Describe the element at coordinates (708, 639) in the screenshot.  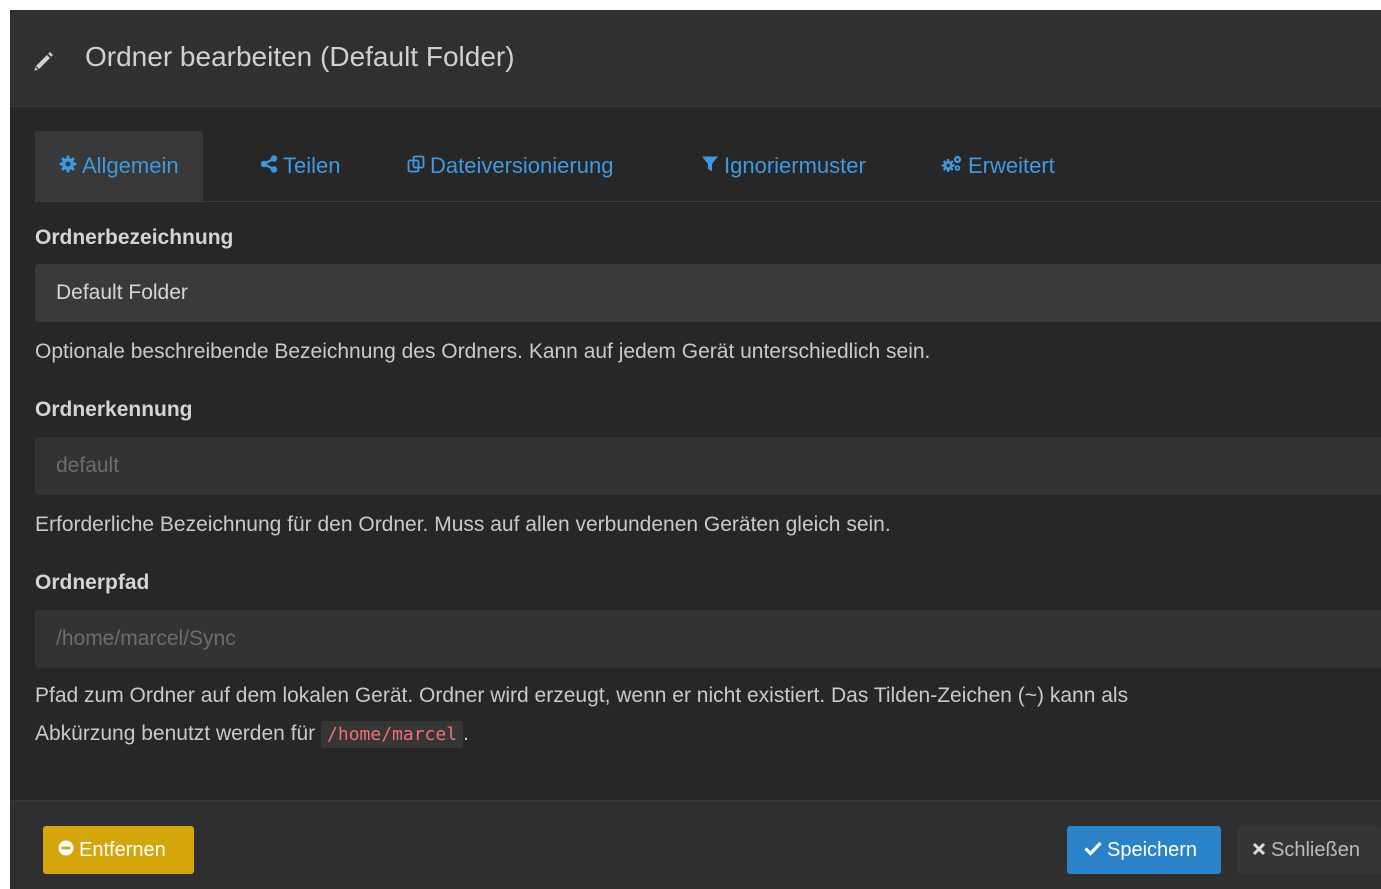
I see `folder-path-input` at that location.